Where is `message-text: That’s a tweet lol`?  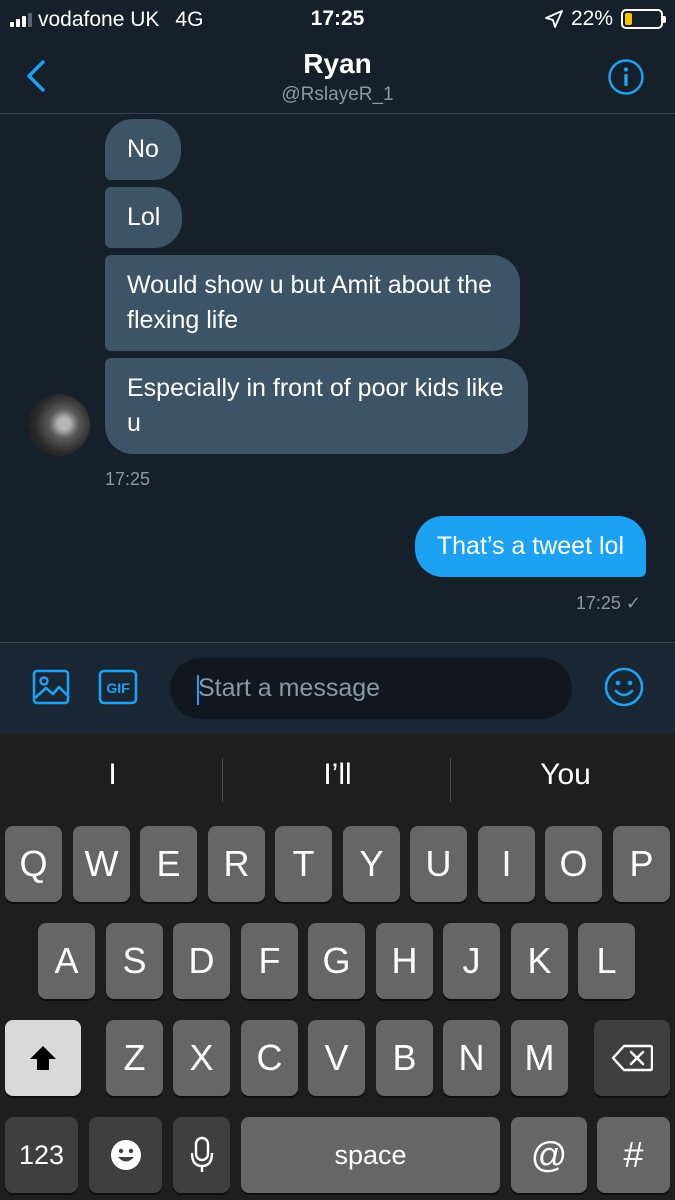
message-text: That’s a tweet lol is located at coordinates (530, 546).